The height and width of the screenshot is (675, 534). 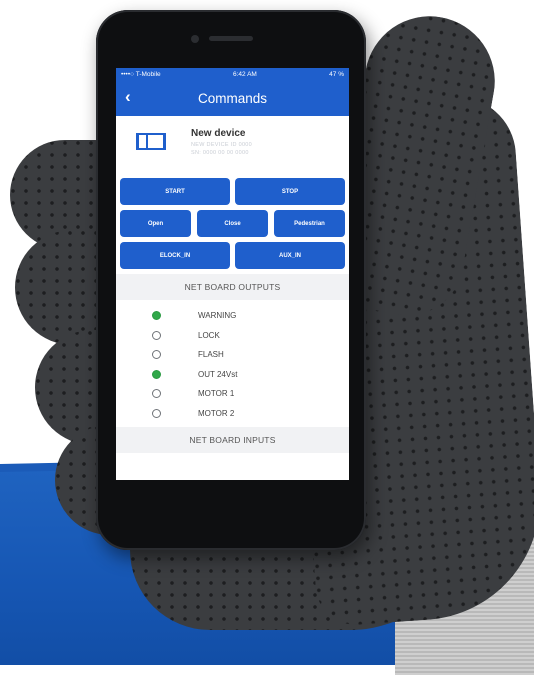 I want to click on pedestrian-button: Pedestrian, so click(x=309, y=223).